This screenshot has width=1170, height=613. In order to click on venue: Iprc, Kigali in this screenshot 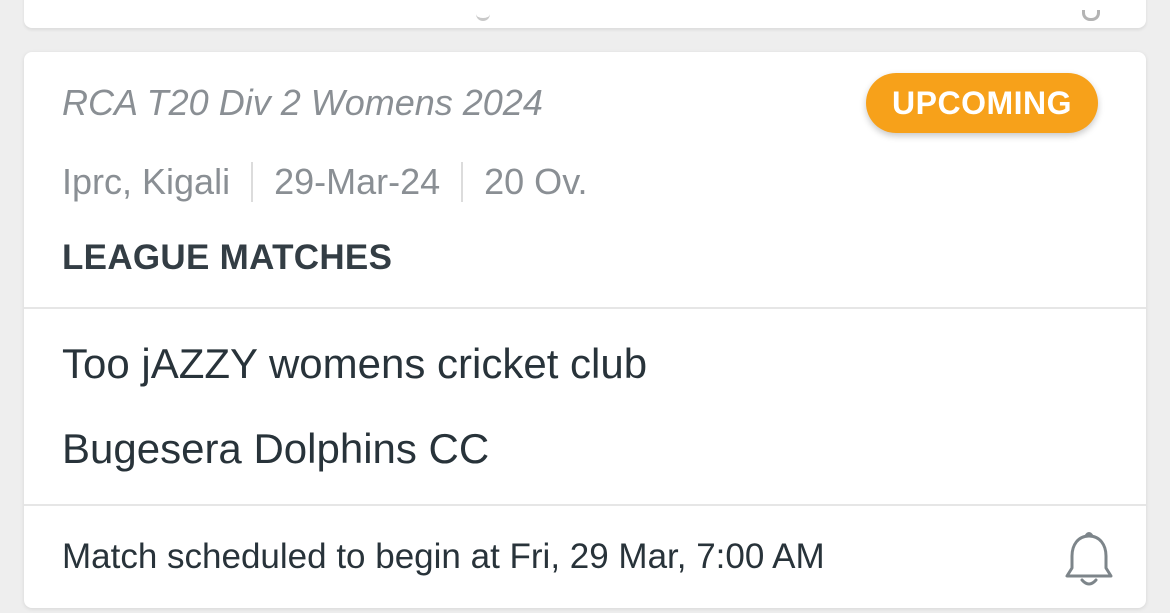, I will do `click(146, 181)`.